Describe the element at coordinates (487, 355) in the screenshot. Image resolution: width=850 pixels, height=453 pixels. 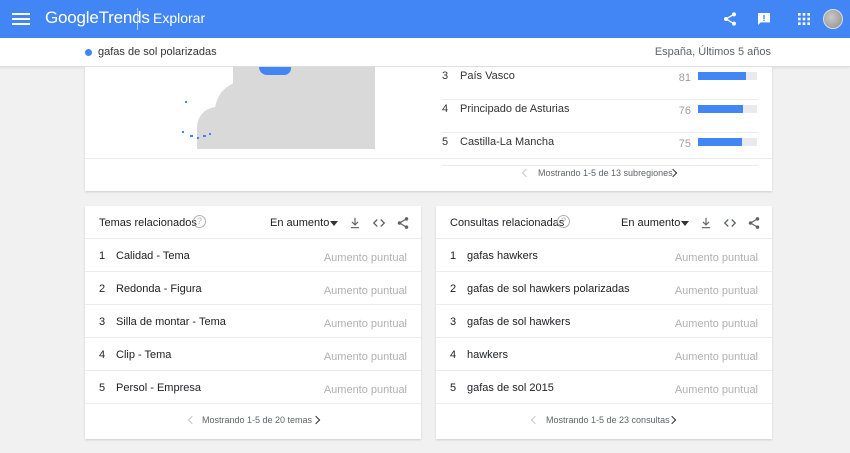
I see `item-name: hawkers` at that location.